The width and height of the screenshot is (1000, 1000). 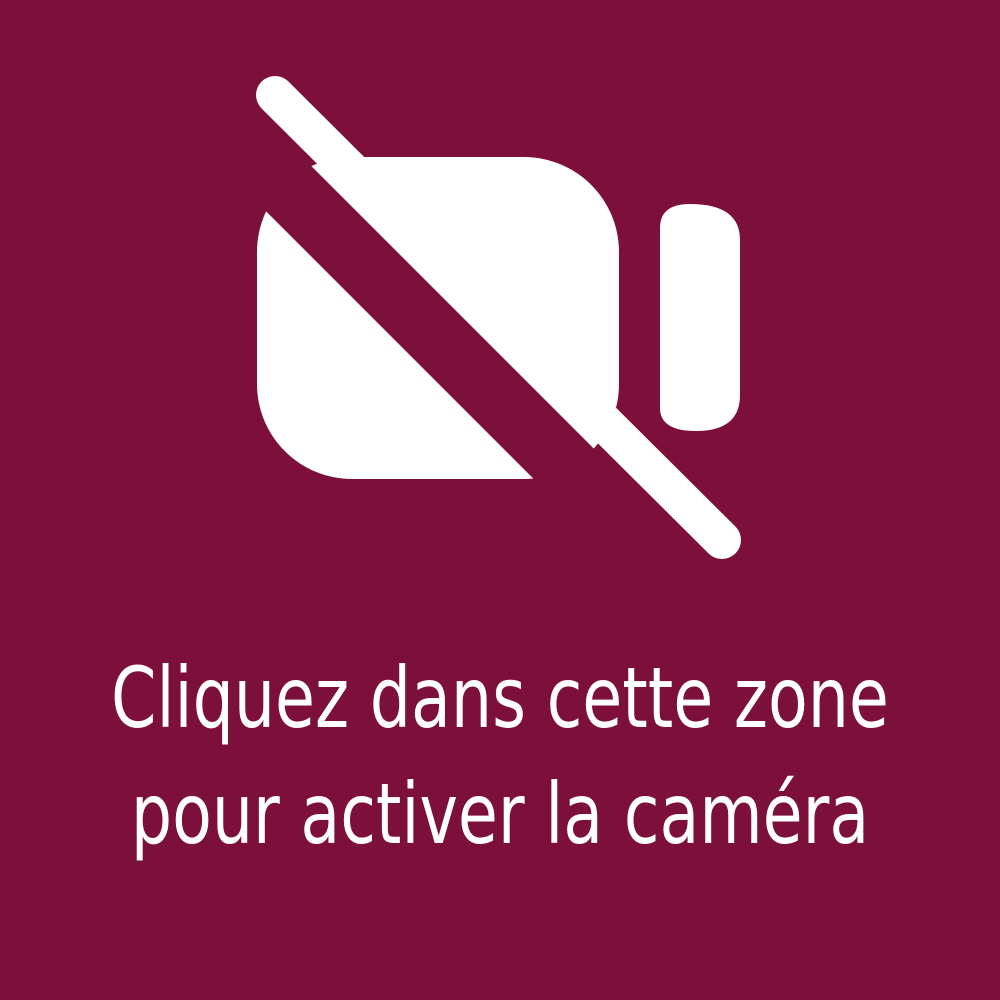 What do you see at coordinates (500, 698) in the screenshot?
I see `prompt-line-1: Cliquez dans cette zone` at bounding box center [500, 698].